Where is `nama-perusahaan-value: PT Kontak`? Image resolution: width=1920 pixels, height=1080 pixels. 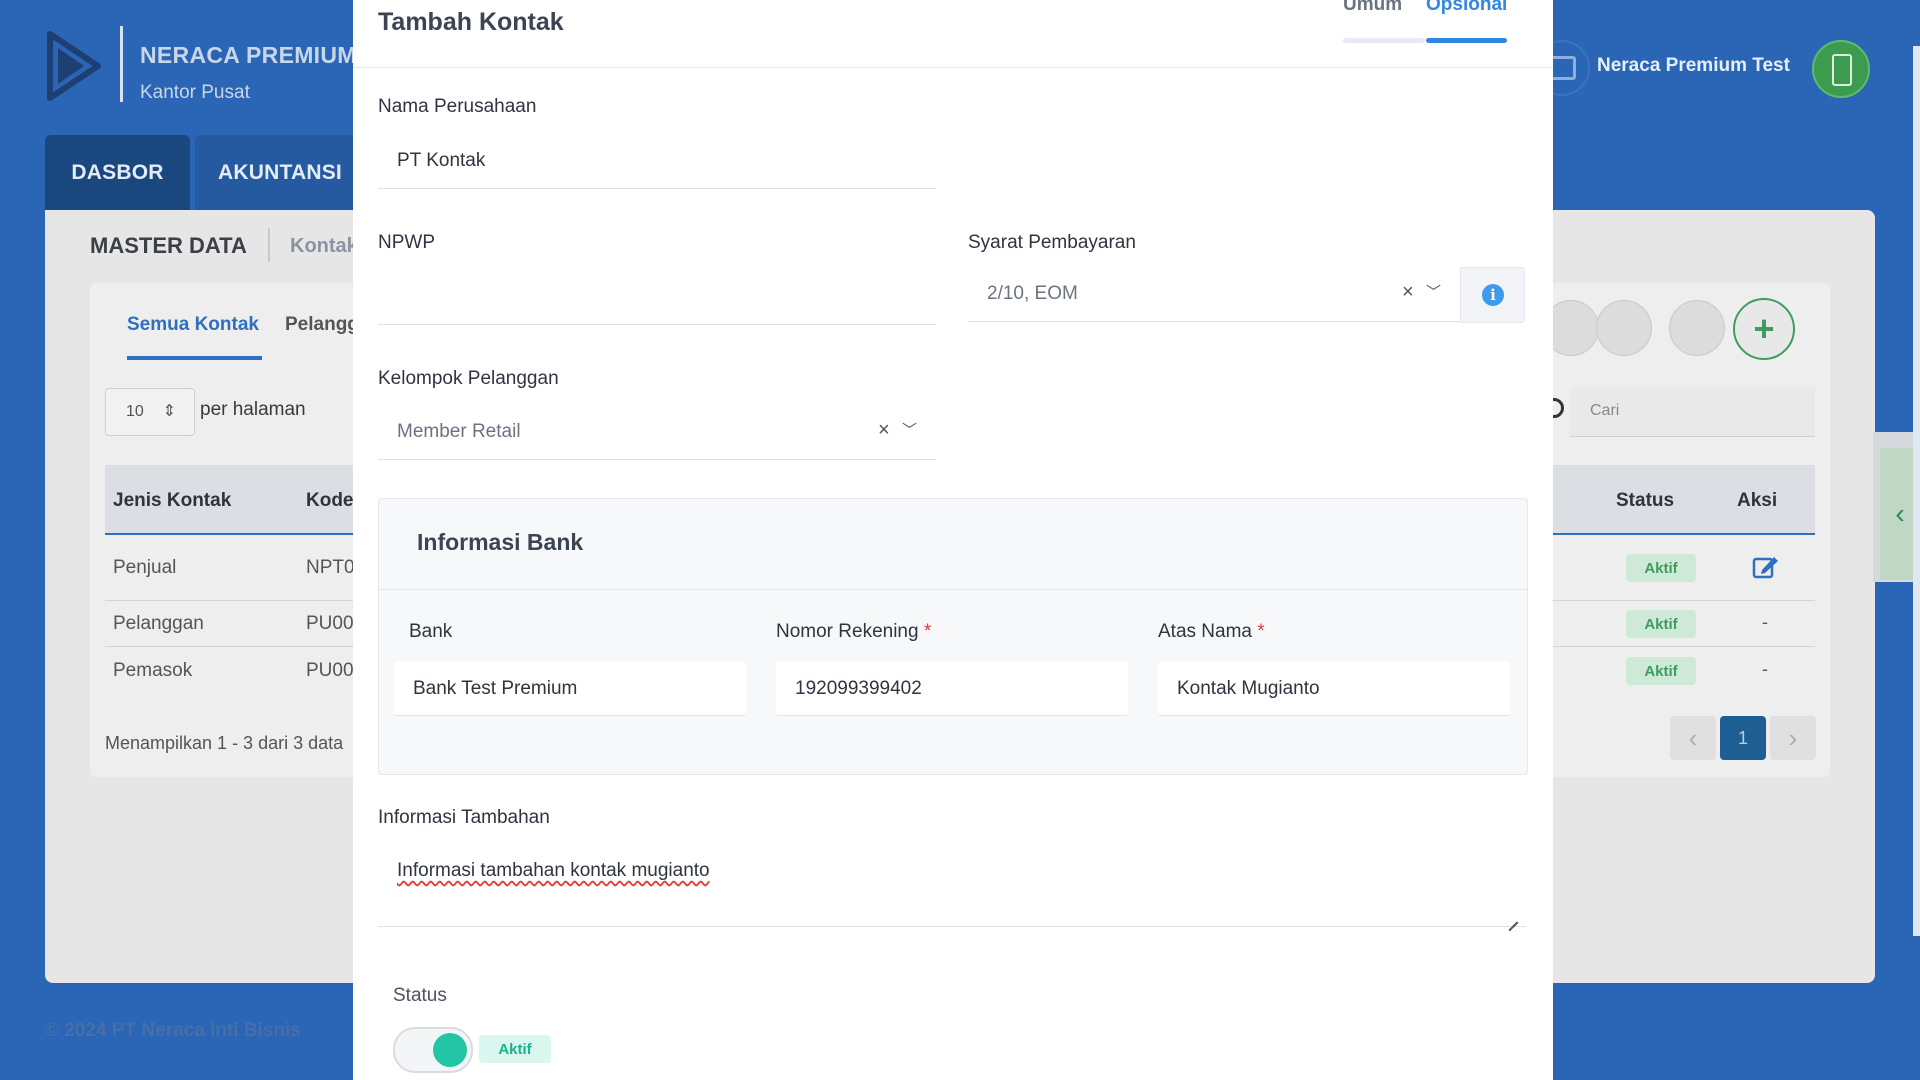 nama-perusahaan-value: PT Kontak is located at coordinates (441, 160).